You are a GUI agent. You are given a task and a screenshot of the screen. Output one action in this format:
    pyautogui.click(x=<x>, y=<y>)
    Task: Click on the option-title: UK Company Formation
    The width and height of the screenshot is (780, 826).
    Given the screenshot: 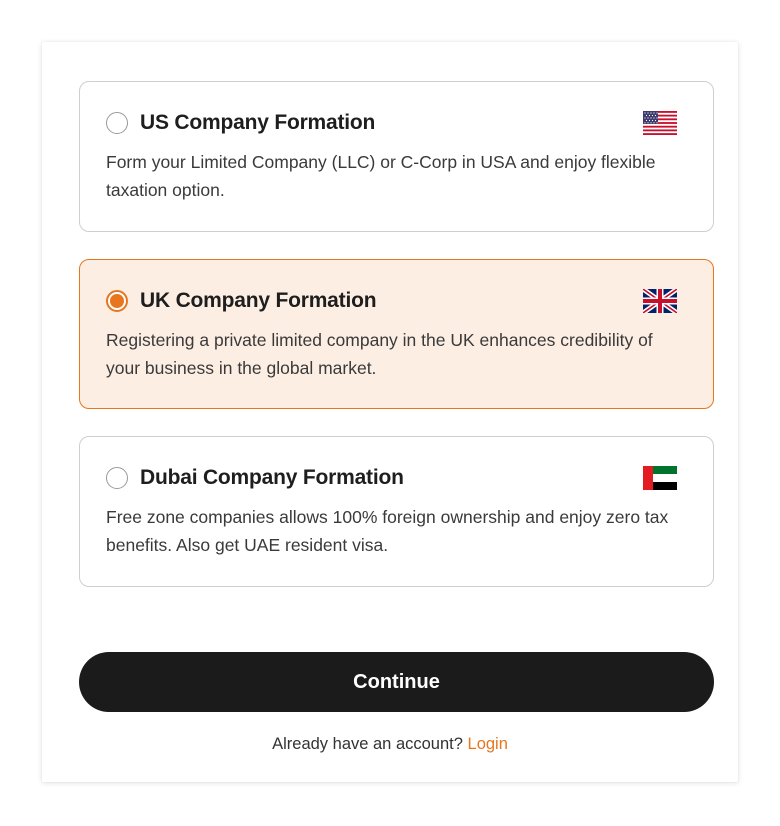 What is the action you would take?
    pyautogui.click(x=258, y=300)
    